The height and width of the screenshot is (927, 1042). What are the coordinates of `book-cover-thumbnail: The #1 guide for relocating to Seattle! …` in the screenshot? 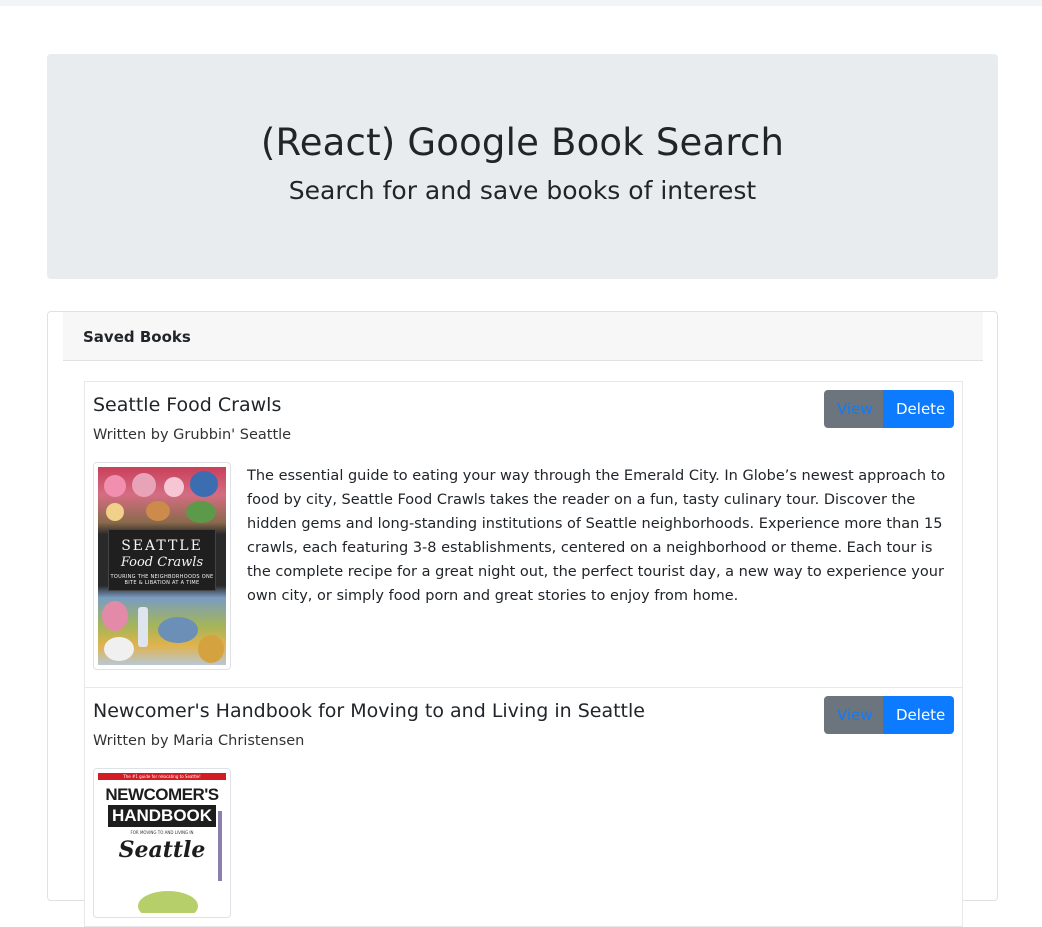 It's located at (162, 843).